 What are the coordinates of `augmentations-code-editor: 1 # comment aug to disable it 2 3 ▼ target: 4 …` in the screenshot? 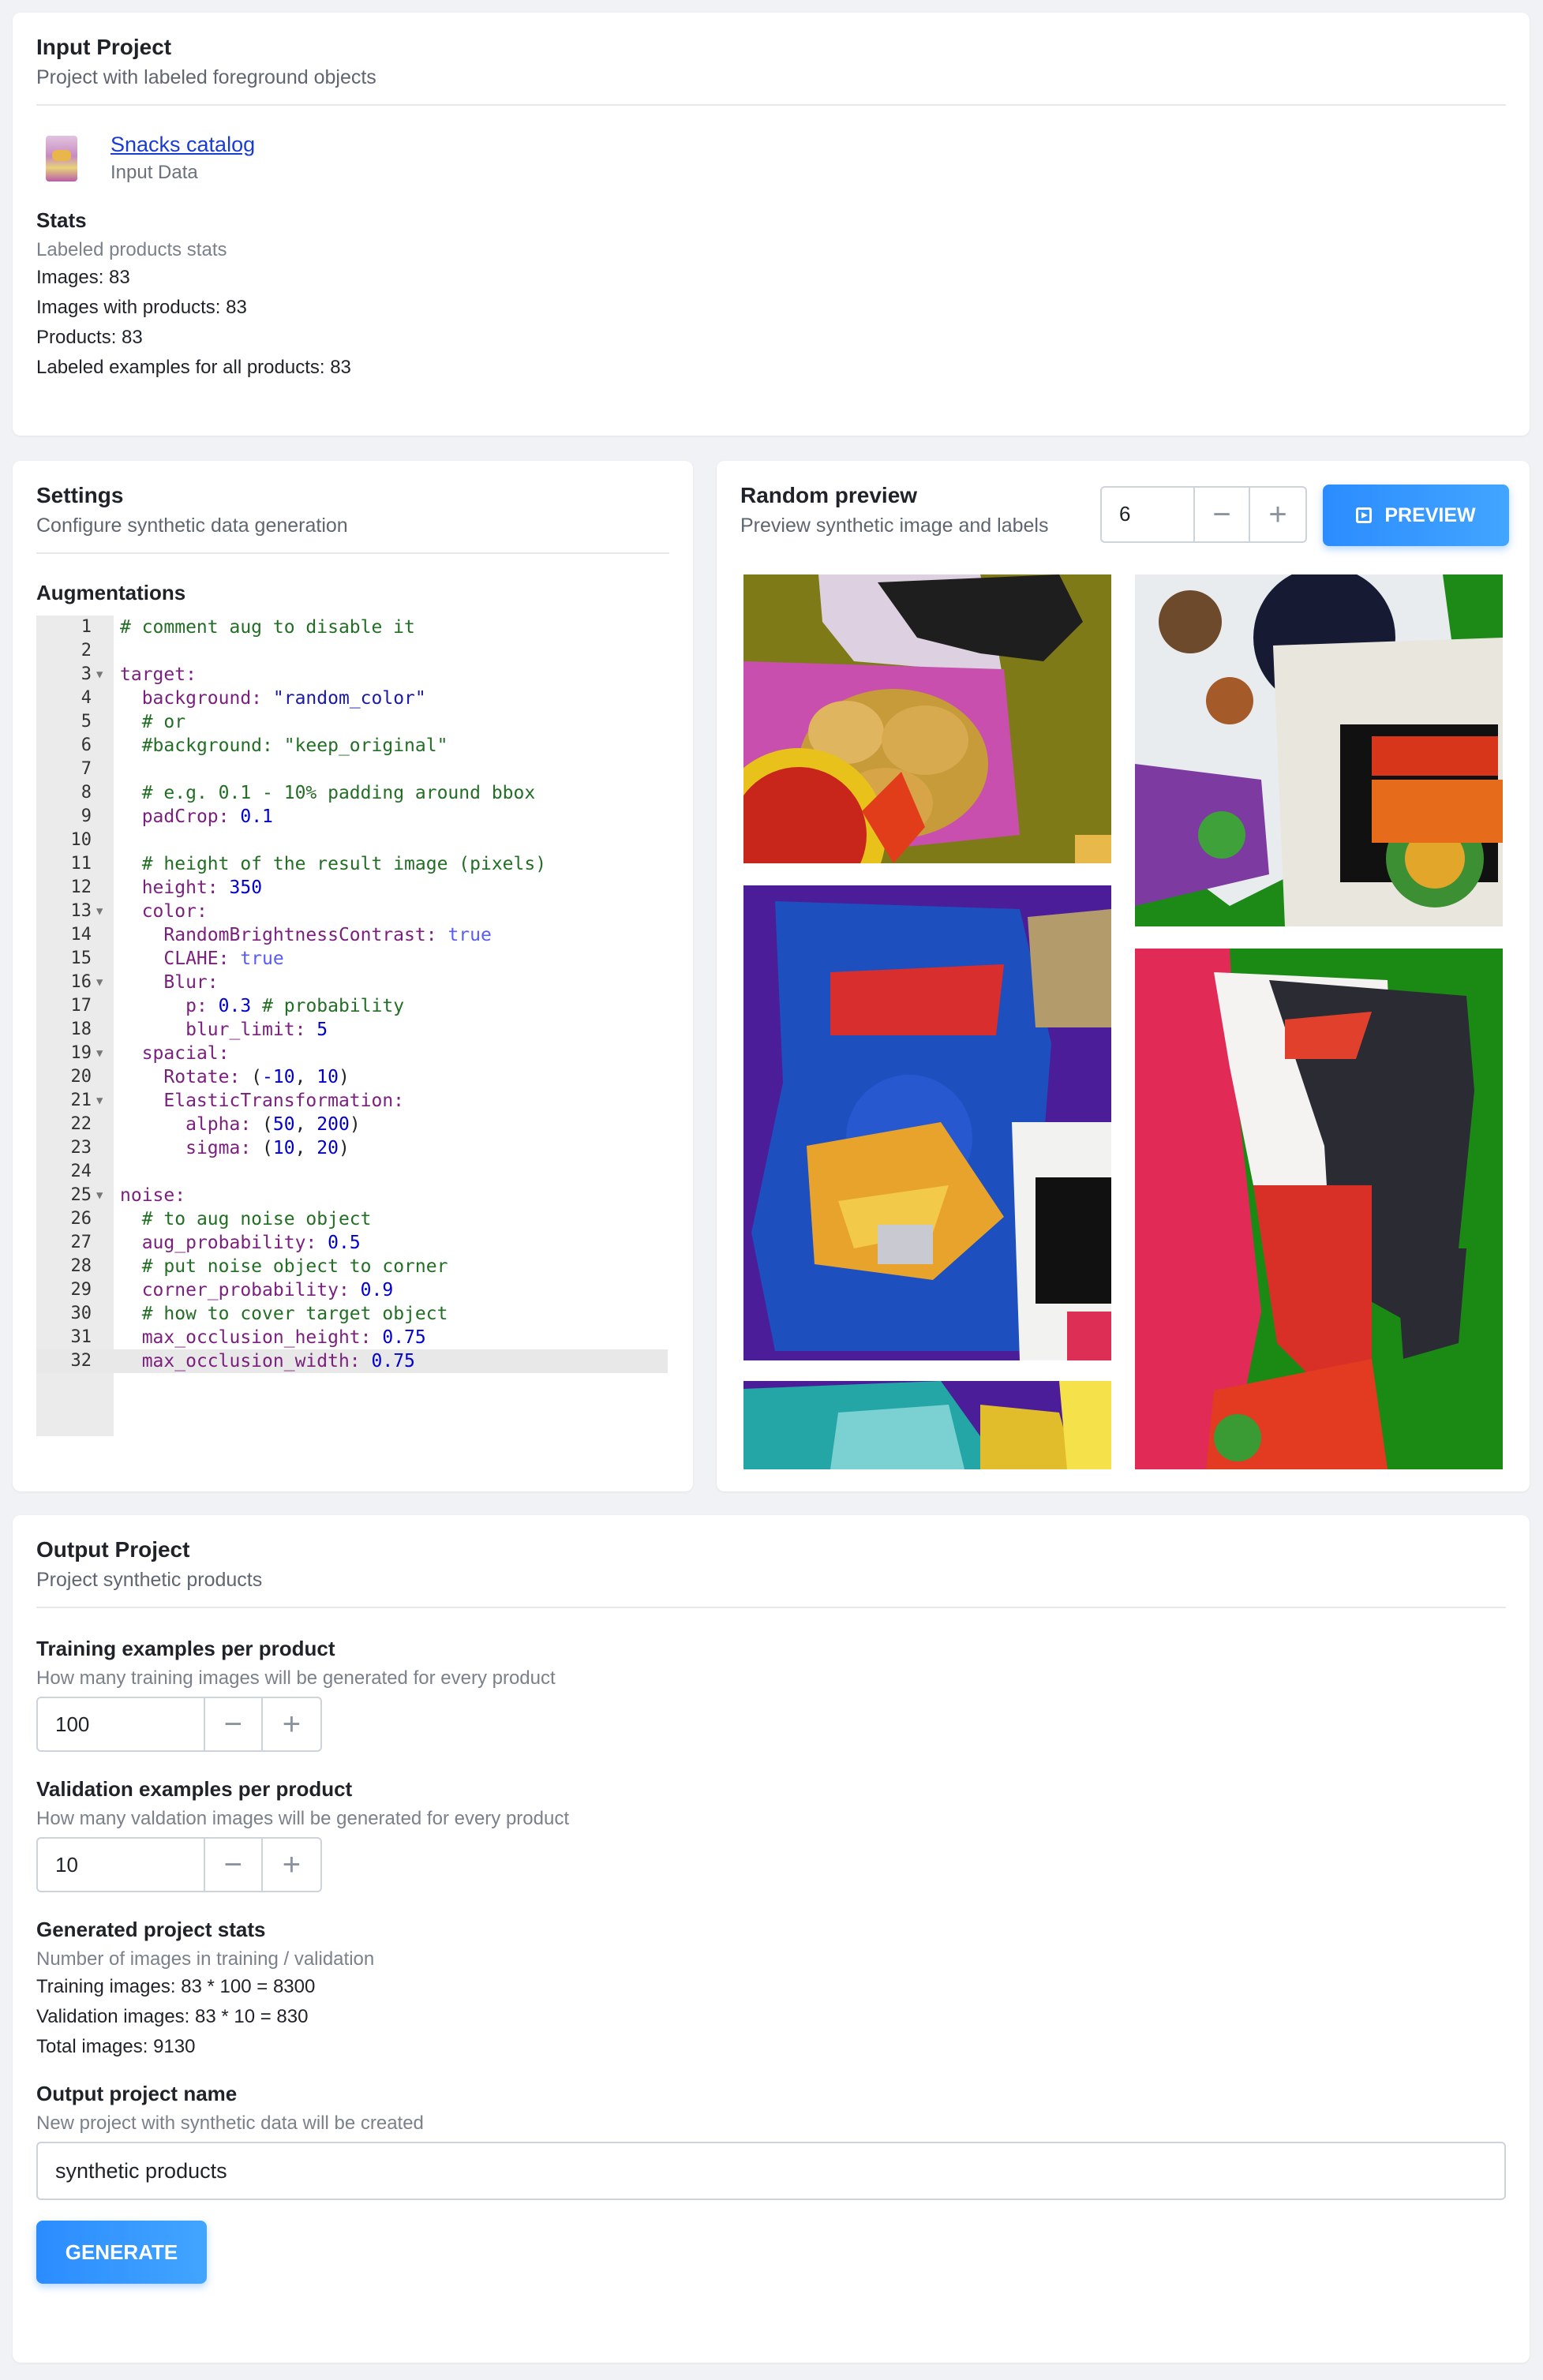 It's located at (352, 1026).